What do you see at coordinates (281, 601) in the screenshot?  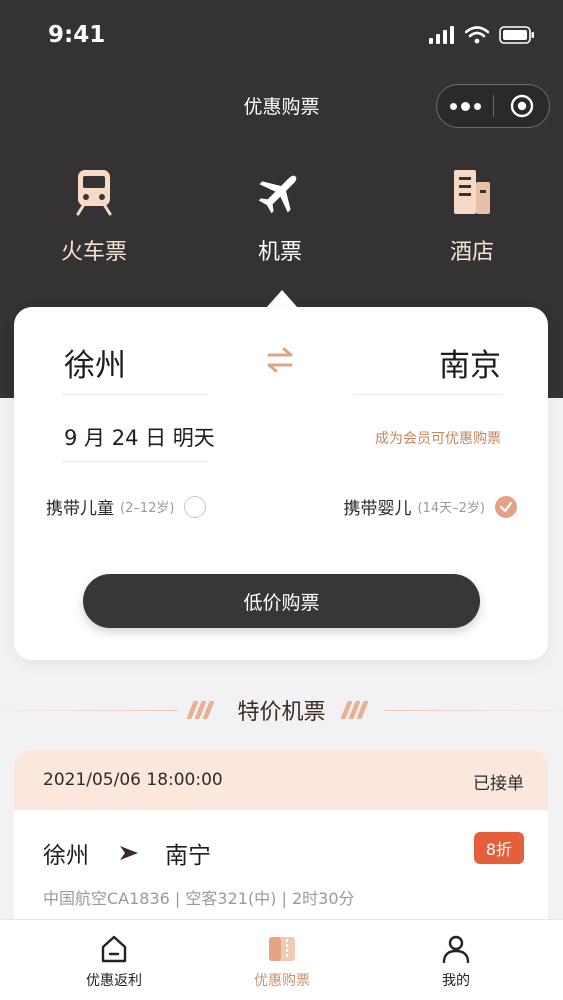 I see `search-tickets-button: 低价购票` at bounding box center [281, 601].